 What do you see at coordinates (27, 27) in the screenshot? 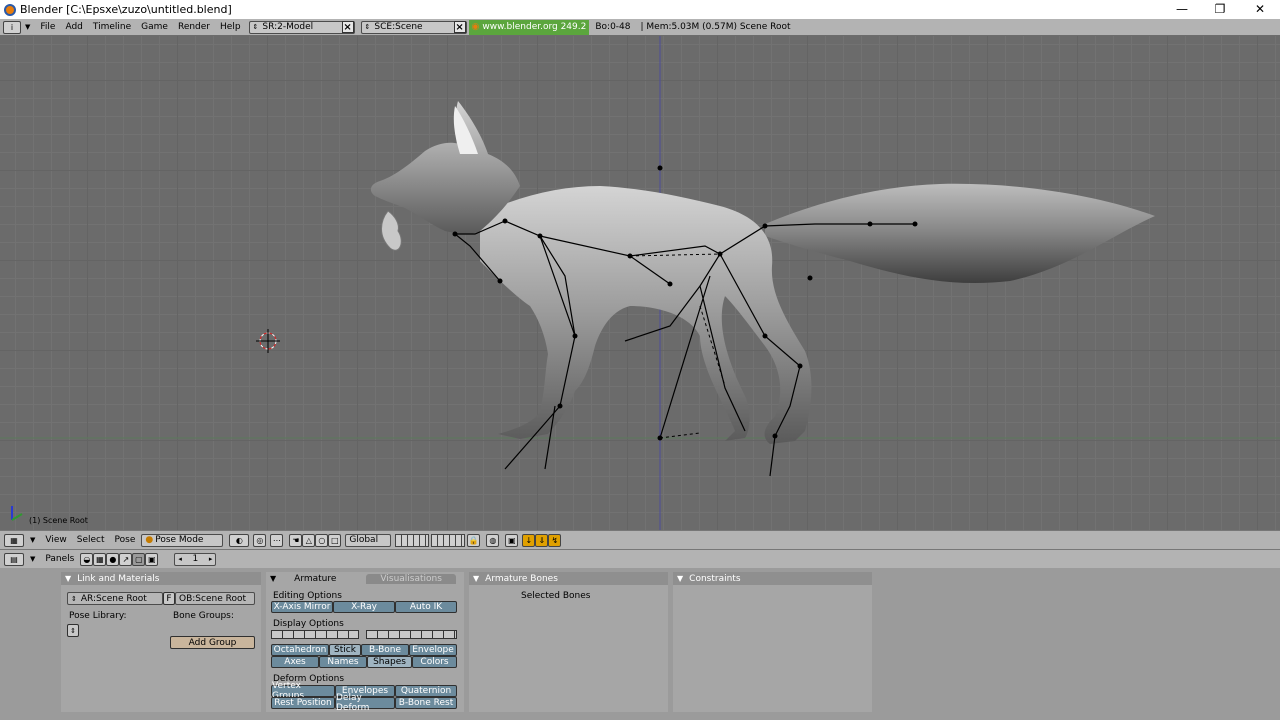
I see `collapse-menu-icon: ▼` at bounding box center [27, 27].